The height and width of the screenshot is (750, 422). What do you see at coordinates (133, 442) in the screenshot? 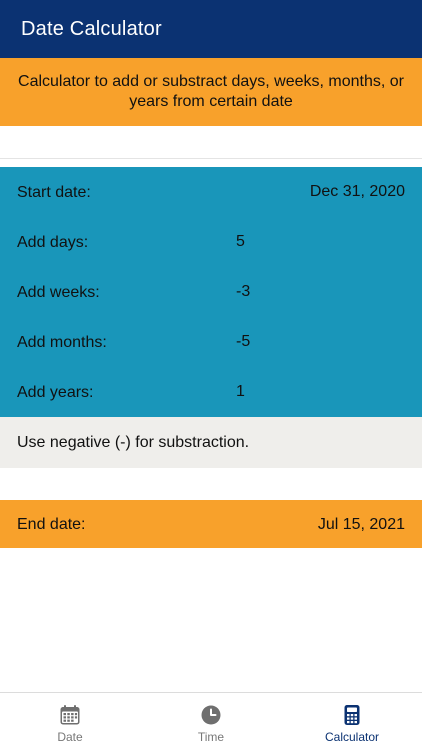
I see `hint-text: Use negative (-) for substraction.` at bounding box center [133, 442].